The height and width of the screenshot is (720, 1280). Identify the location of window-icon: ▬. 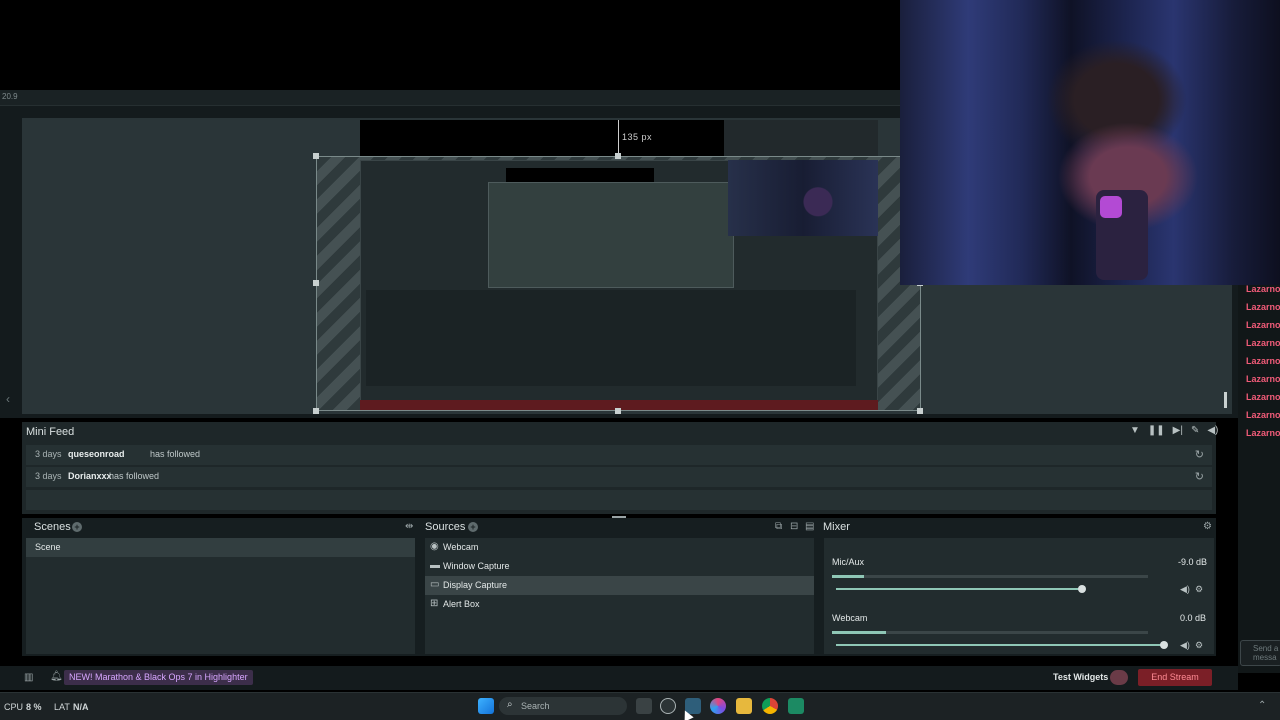
(435, 565).